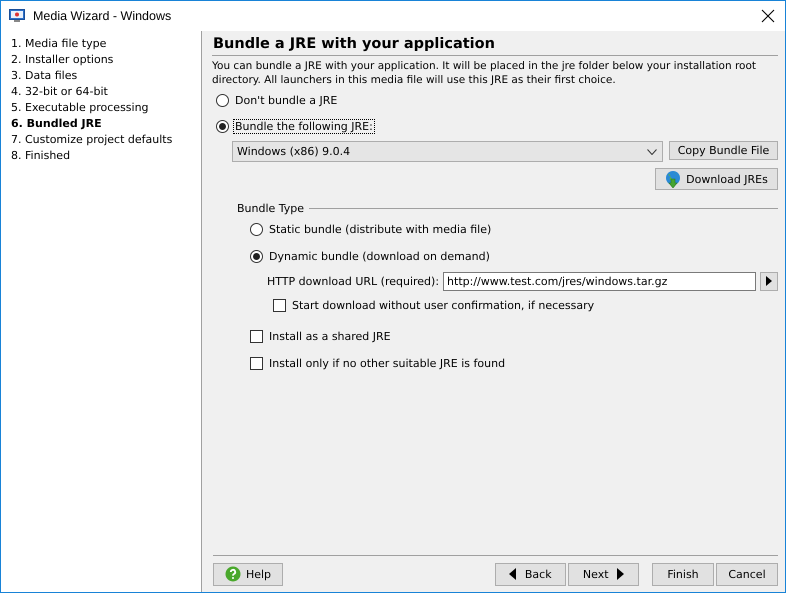  I want to click on chevron-down-icon, so click(652, 151).